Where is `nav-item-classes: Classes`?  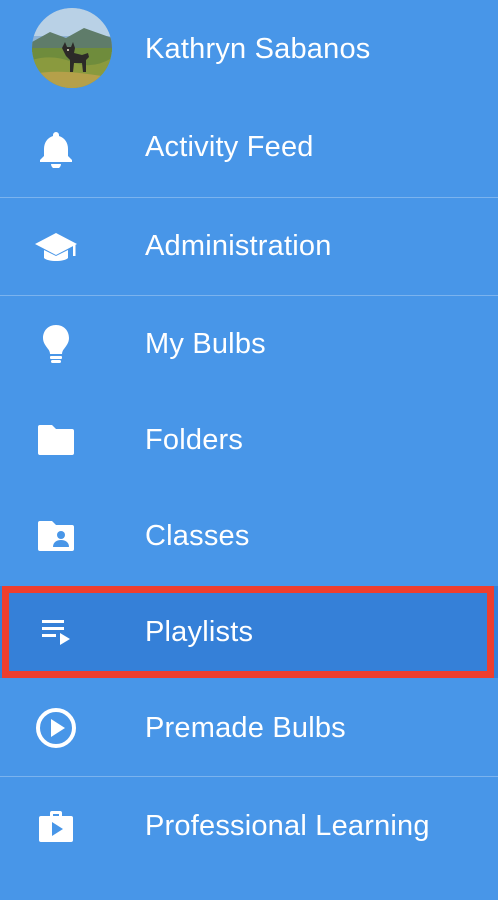 nav-item-classes: Classes is located at coordinates (249, 536).